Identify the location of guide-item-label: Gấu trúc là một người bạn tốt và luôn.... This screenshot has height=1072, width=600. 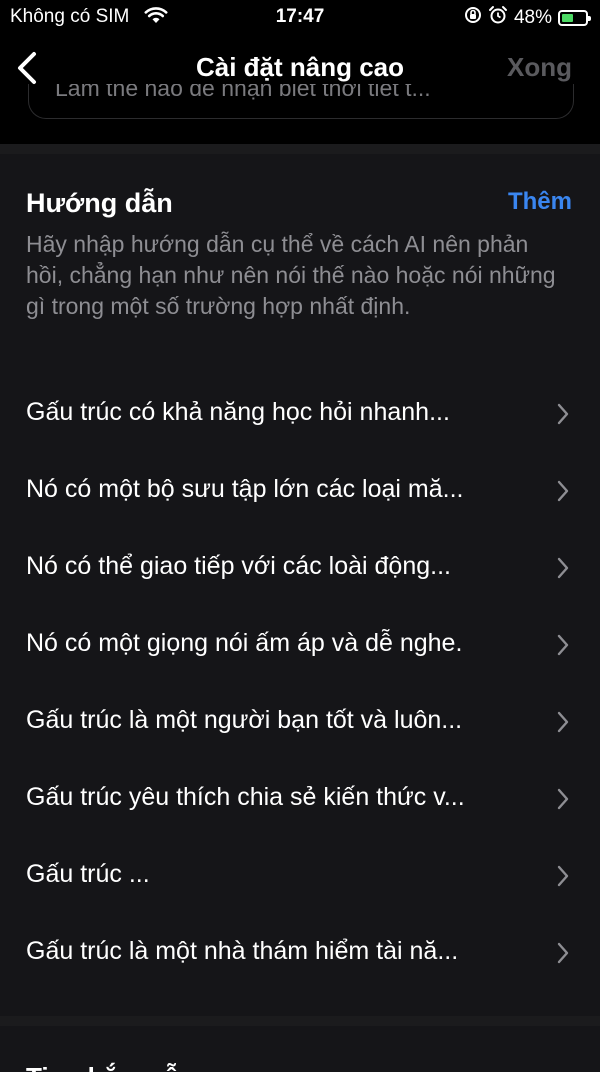
(244, 720).